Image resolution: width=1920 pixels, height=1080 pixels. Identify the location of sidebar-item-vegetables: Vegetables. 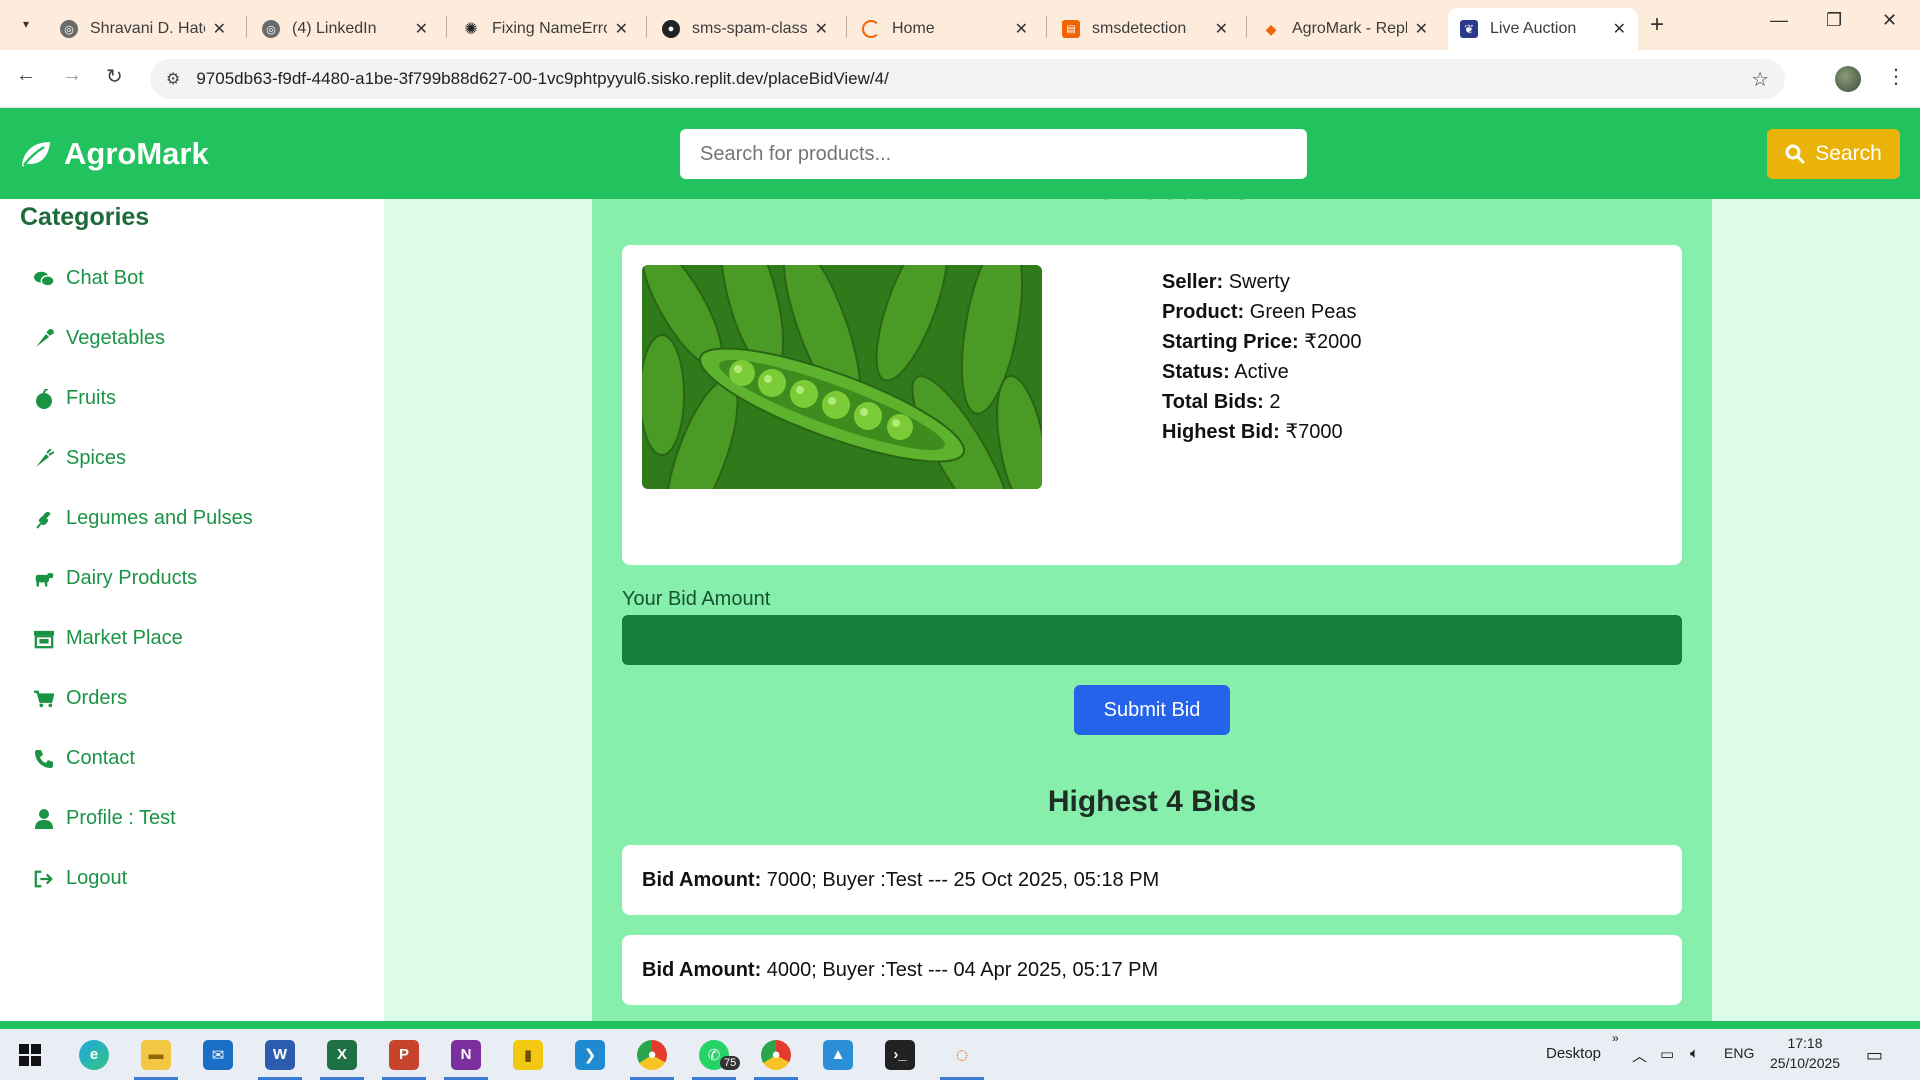
(99, 338).